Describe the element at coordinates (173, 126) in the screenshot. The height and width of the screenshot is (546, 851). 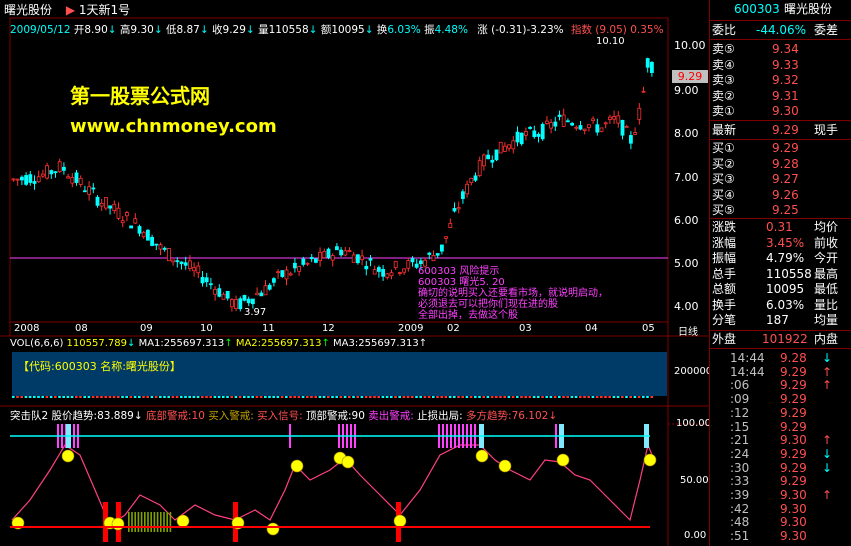
I see `watermark-url: www.chnmoney.com` at that location.